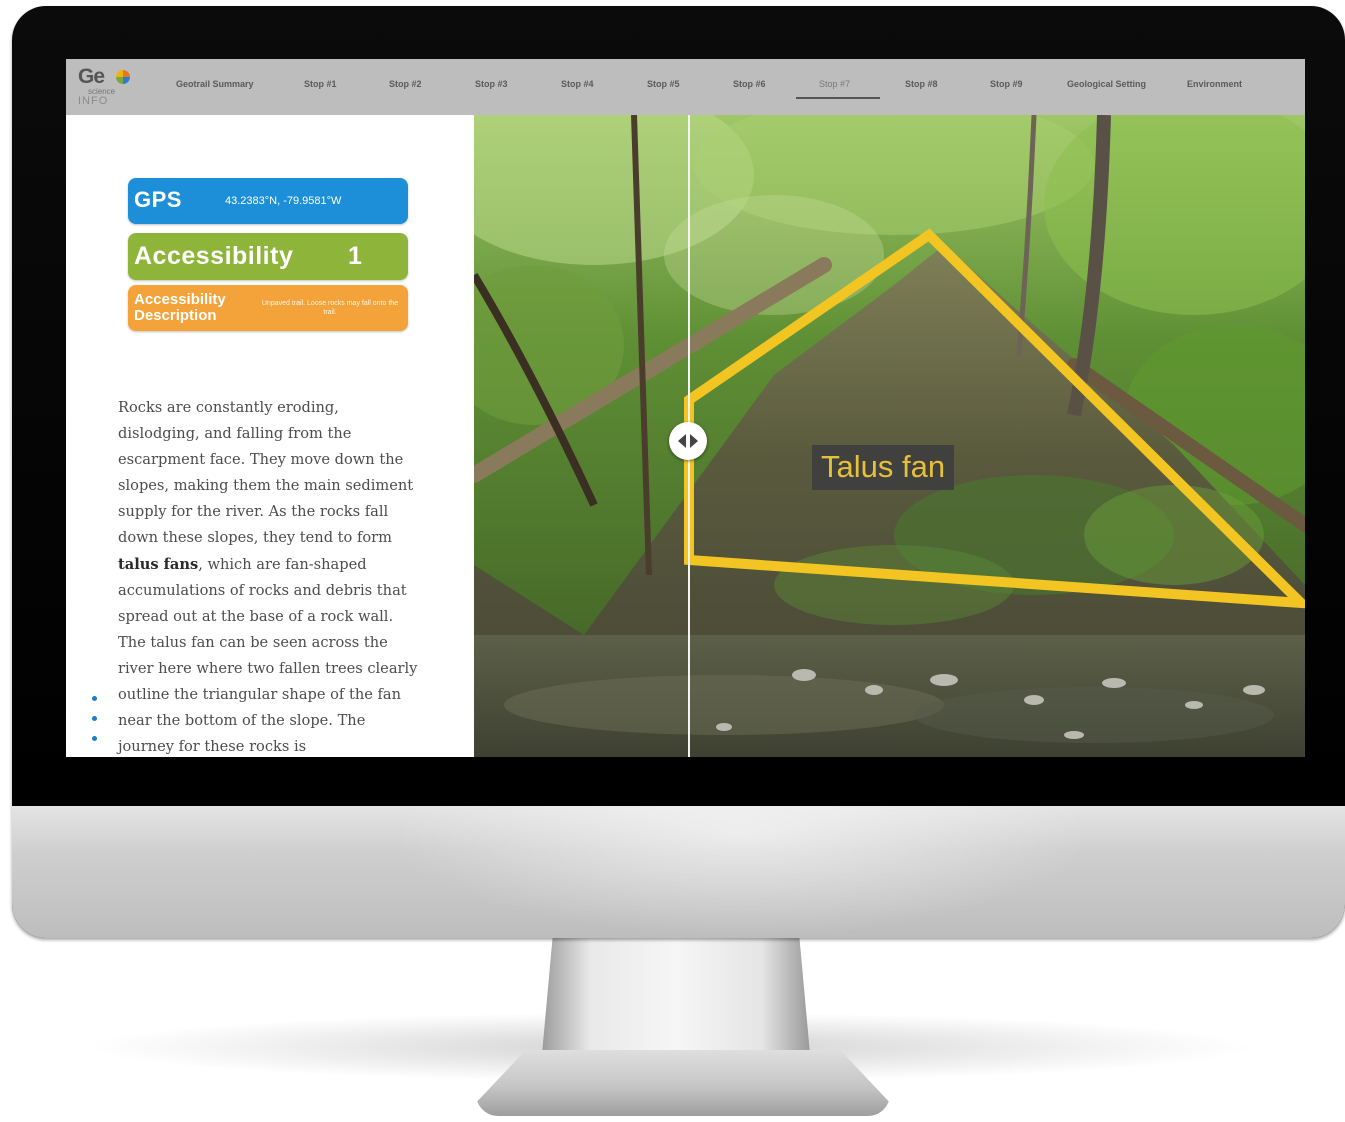 Image resolution: width=1345 pixels, height=1122 pixels. Describe the element at coordinates (214, 256) in the screenshot. I see `accessibility-label: Accessibility` at that location.